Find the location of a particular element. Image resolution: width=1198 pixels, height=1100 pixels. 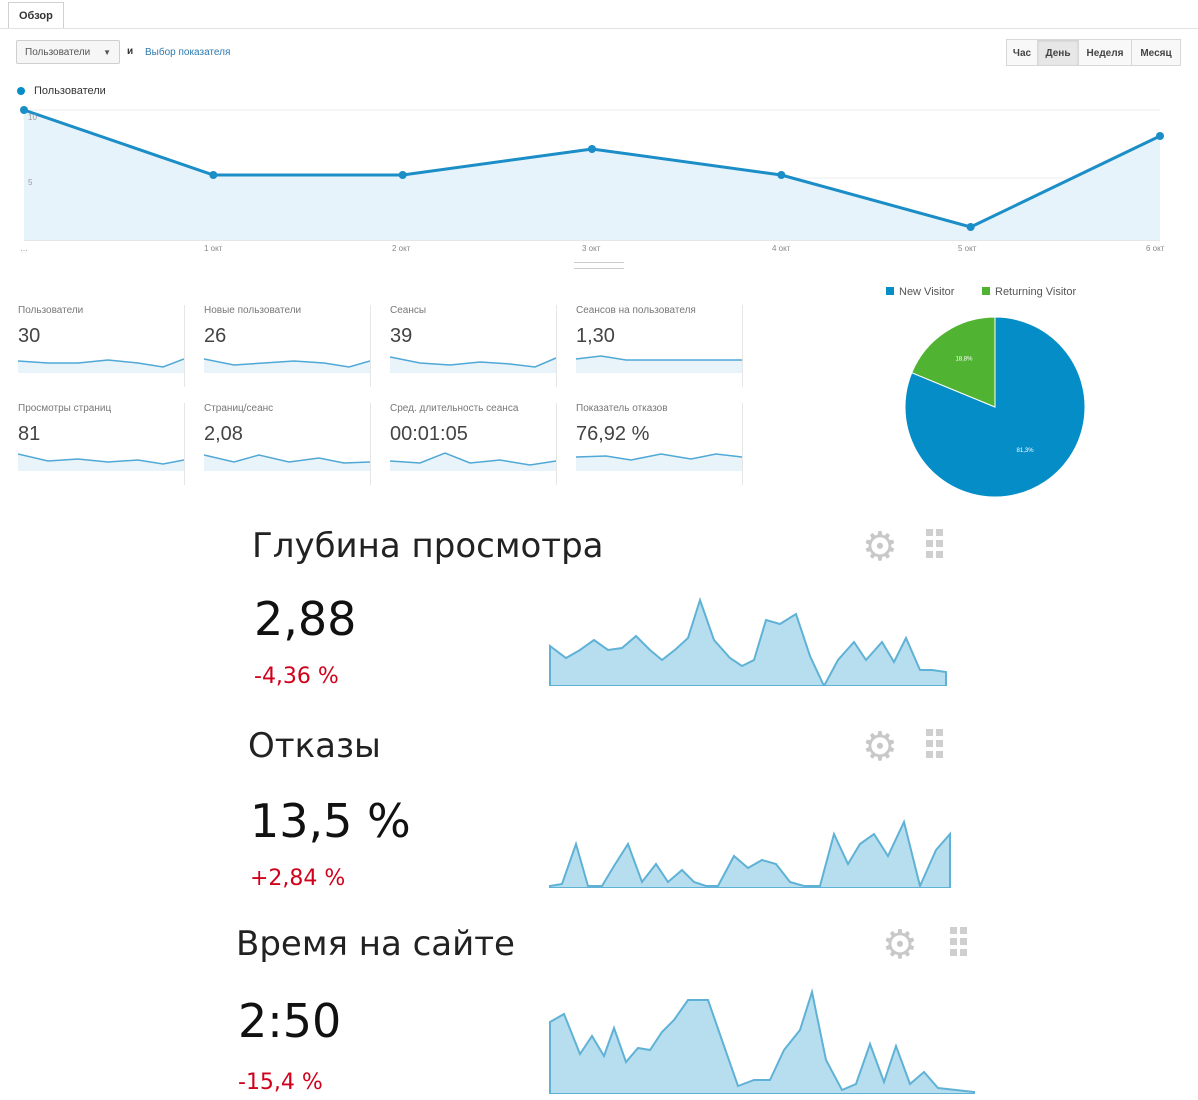

y-tick-label-max: 10 is located at coordinates (32, 117).